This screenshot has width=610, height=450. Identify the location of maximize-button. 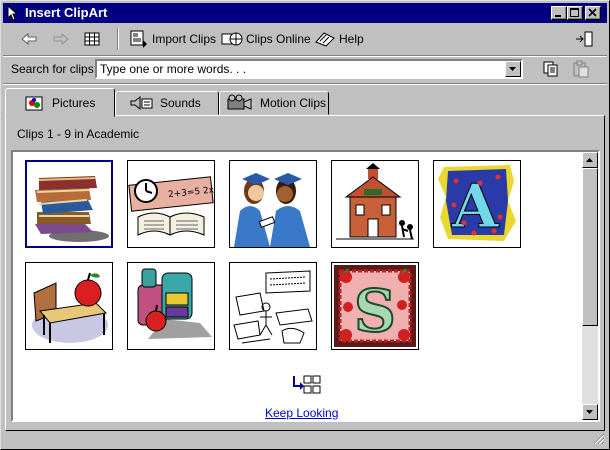
(575, 13).